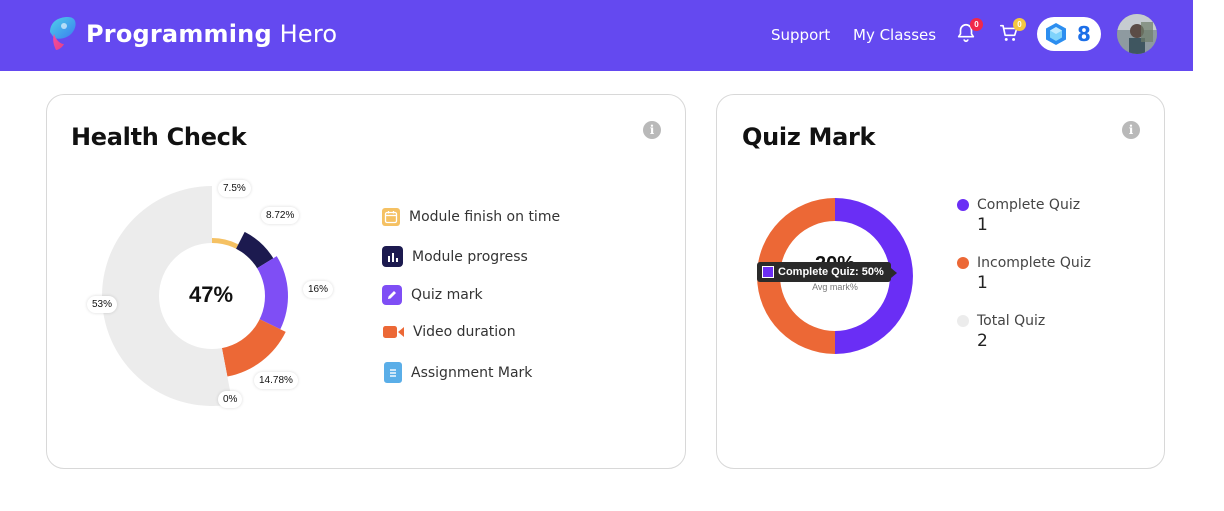  I want to click on tooltip-text: Complete Quiz: 50%, so click(831, 272).